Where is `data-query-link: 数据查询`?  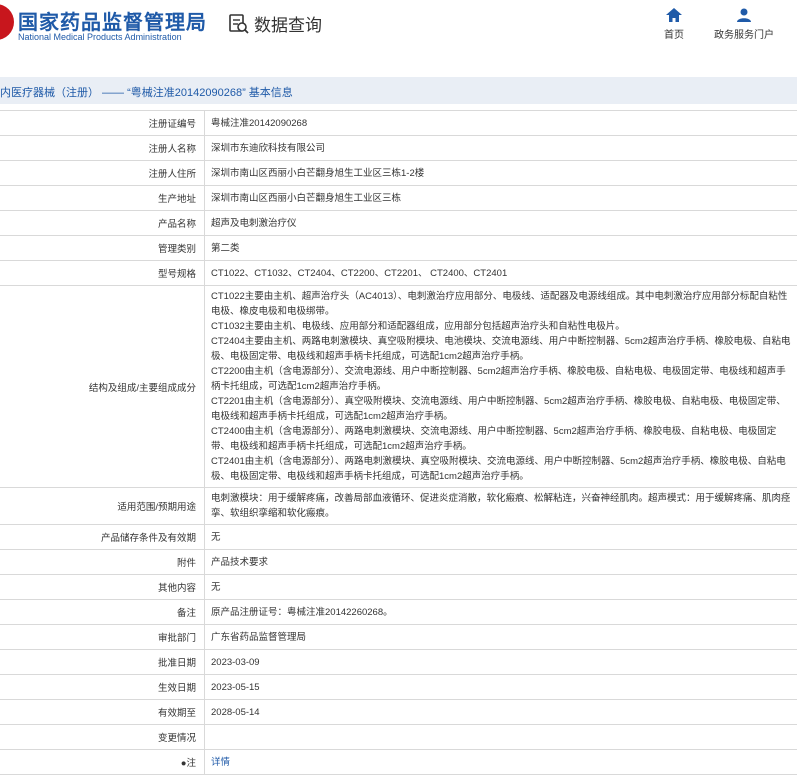
data-query-link: 数据查询 is located at coordinates (275, 23).